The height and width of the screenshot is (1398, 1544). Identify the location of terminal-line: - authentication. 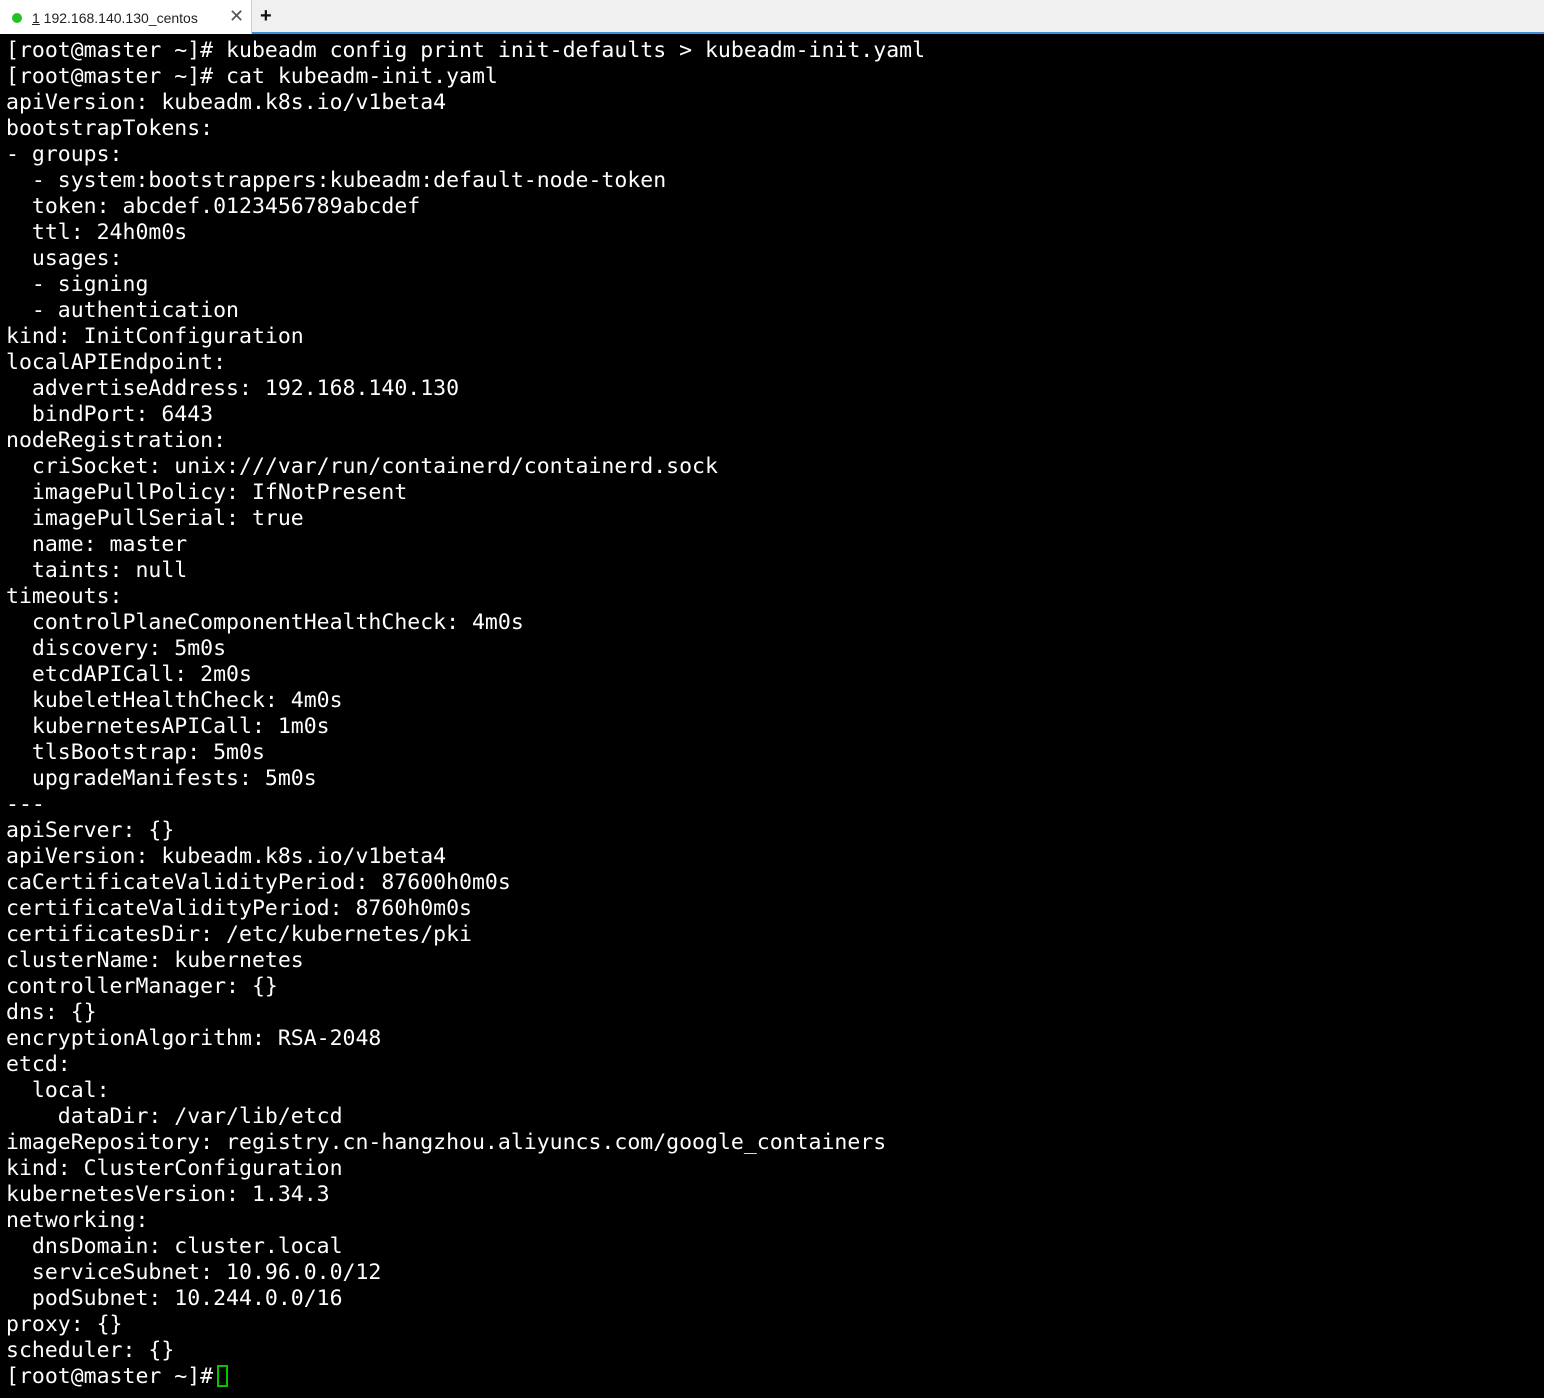
(122, 310).